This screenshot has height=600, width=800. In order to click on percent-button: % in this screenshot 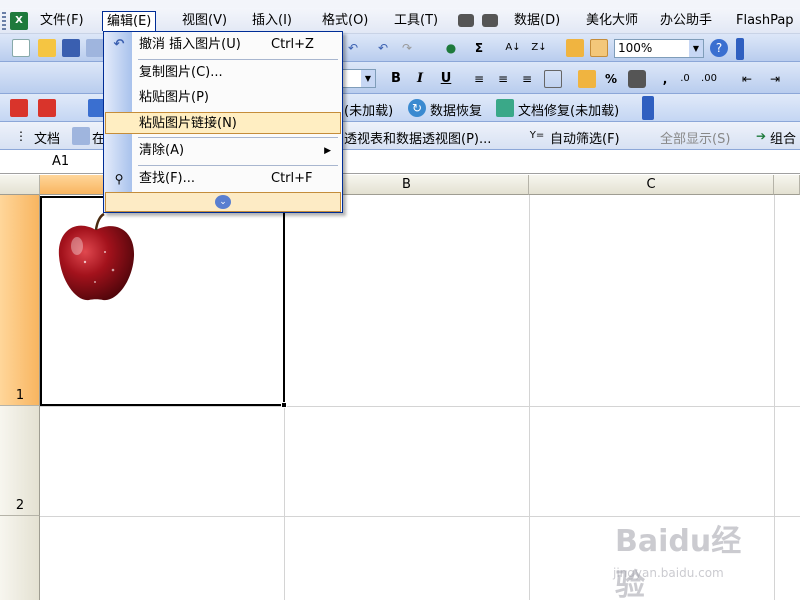, I will do `click(611, 79)`.